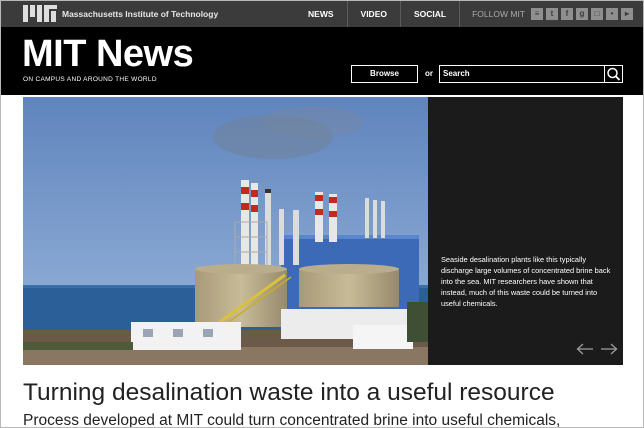 The image size is (644, 428). Describe the element at coordinates (537, 14) in the screenshot. I see `rss-icon: ≡` at that location.